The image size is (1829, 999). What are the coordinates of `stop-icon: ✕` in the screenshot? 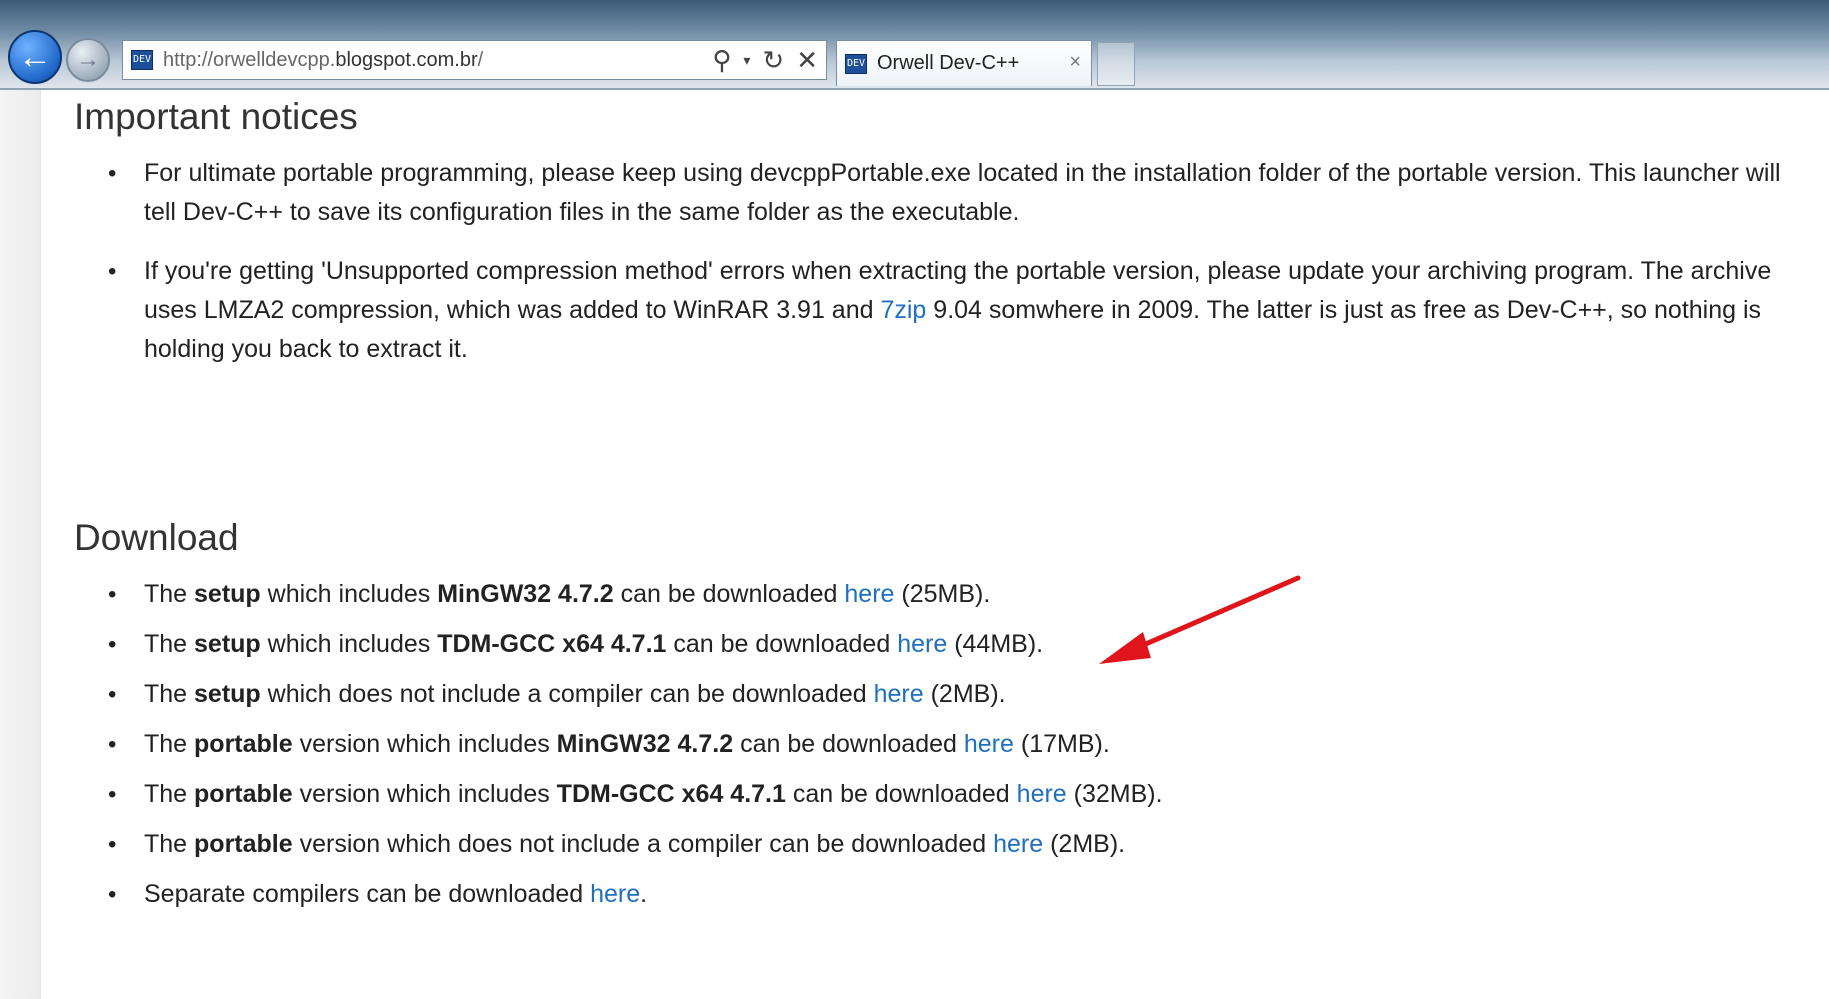 It's located at (807, 60).